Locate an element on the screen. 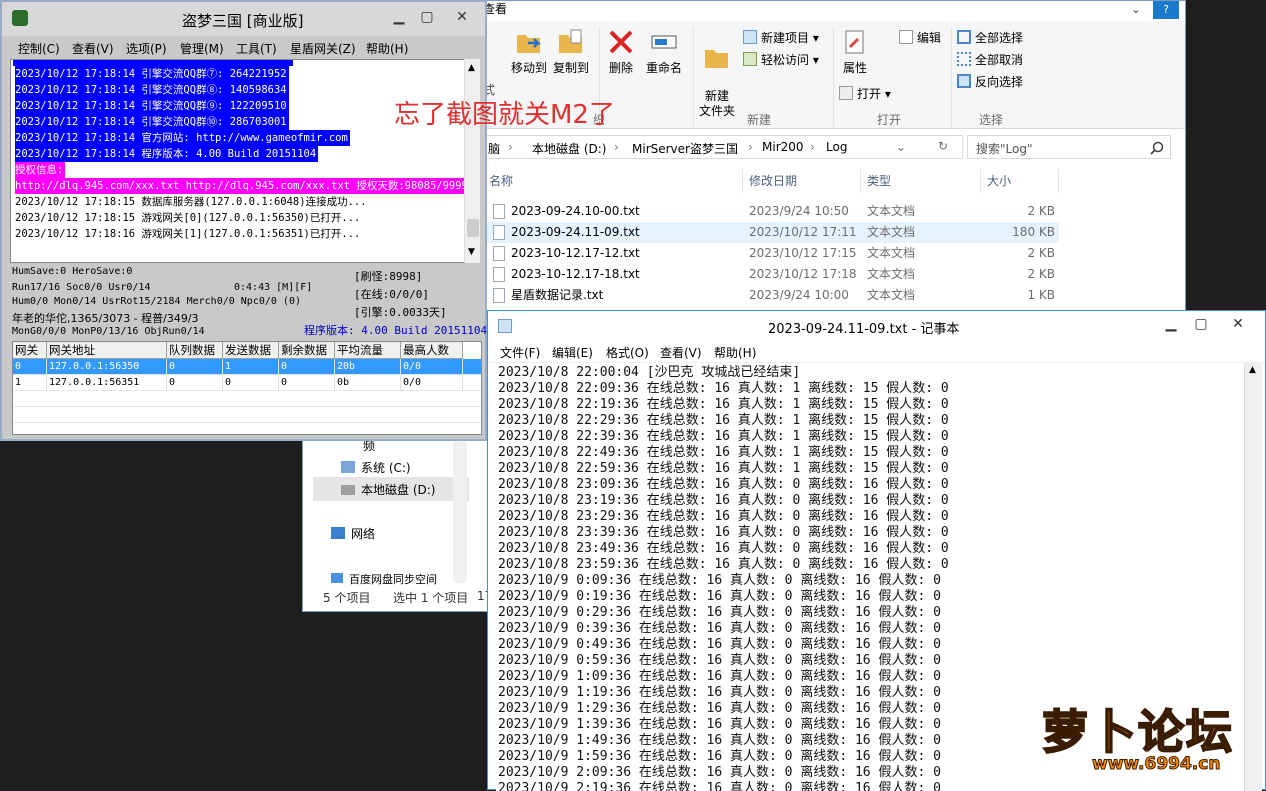 The height and width of the screenshot is (791, 1266). select-all-button: 全部选择 is located at coordinates (990, 37).